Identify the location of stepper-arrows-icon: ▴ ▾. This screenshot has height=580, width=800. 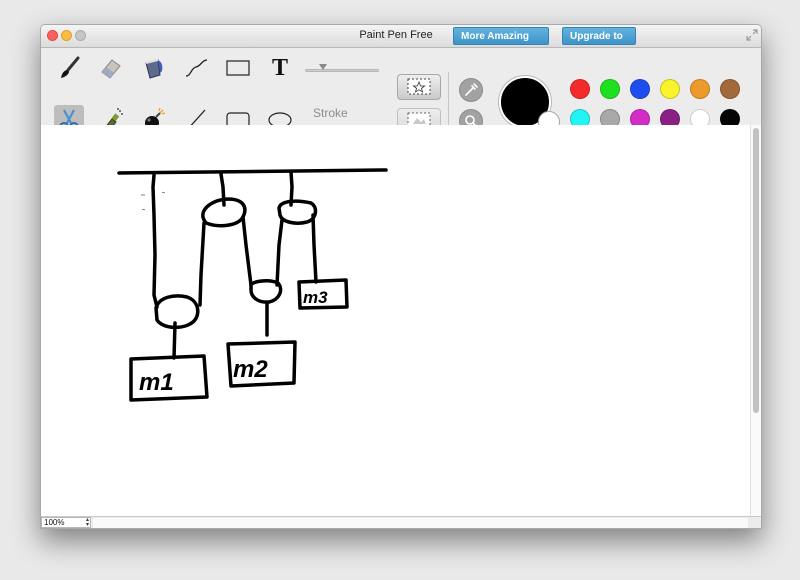
(87, 522).